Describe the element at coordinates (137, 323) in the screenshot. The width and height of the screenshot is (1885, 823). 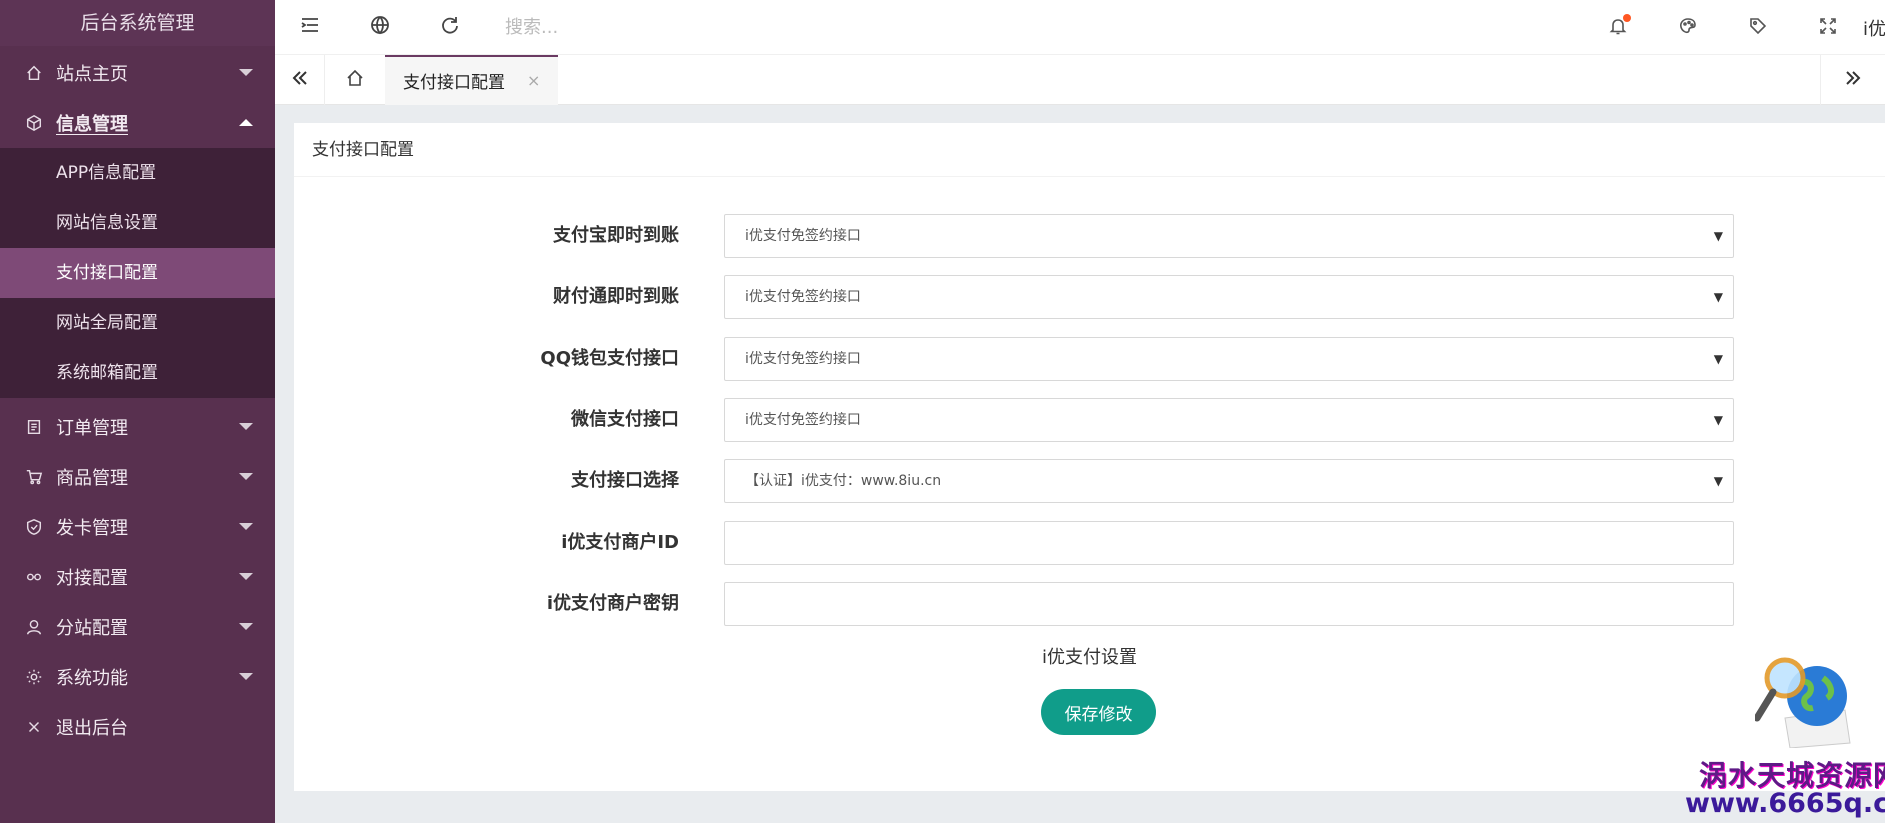
I see `submenu-item-global-config: 网站全局配置` at that location.